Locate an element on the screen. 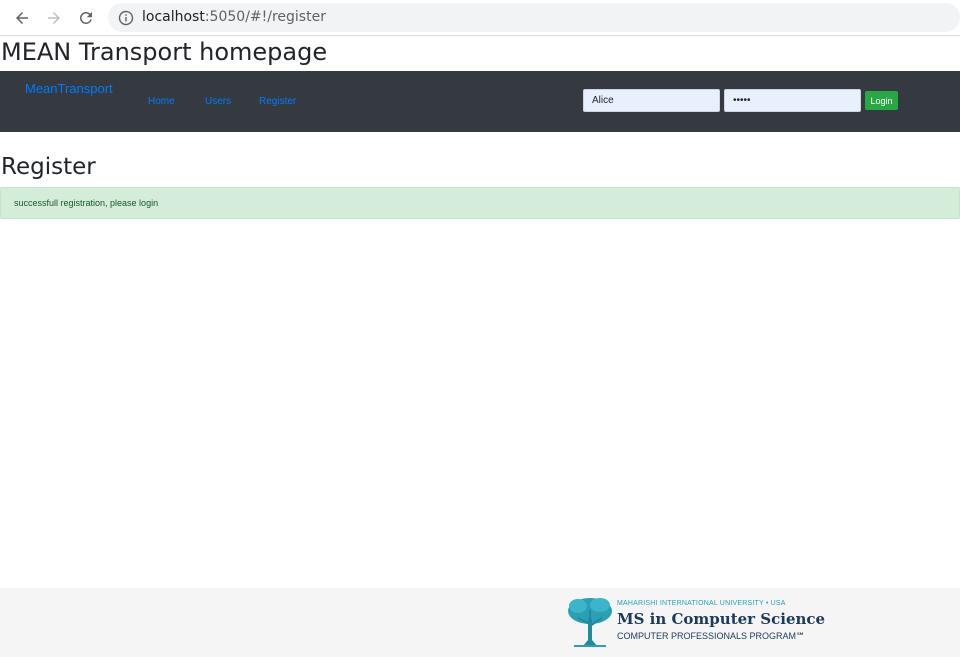 The width and height of the screenshot is (960, 657). password-input is located at coordinates (792, 100).